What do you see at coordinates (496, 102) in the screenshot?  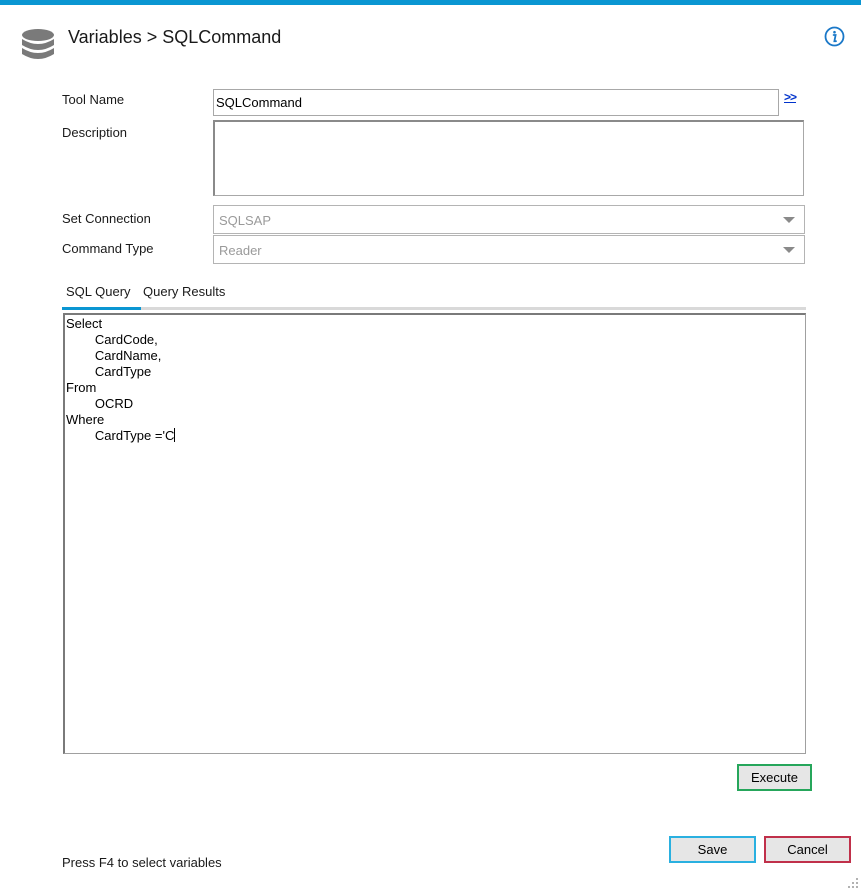 I see `tool-name-input: SQLCommand` at bounding box center [496, 102].